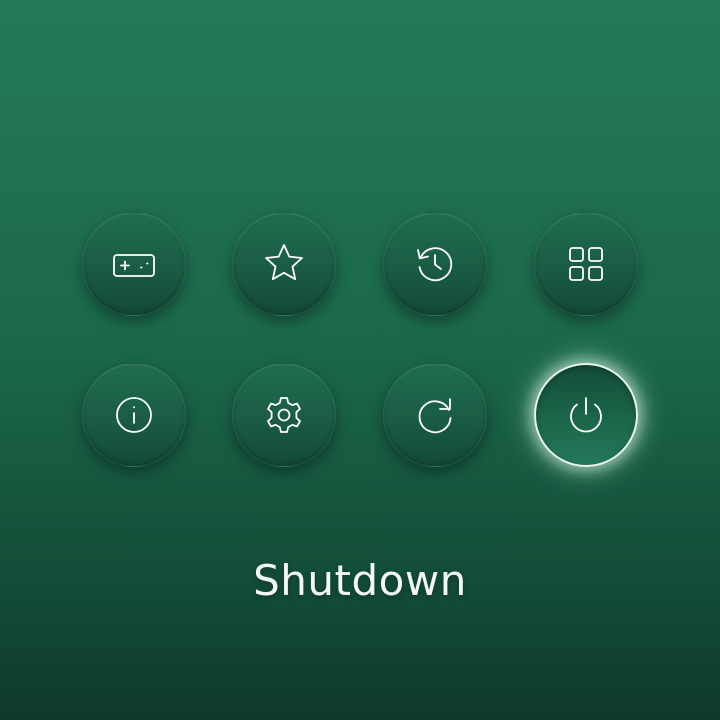 The image size is (720, 720). I want to click on selected-item-label: Shutdown, so click(360, 580).